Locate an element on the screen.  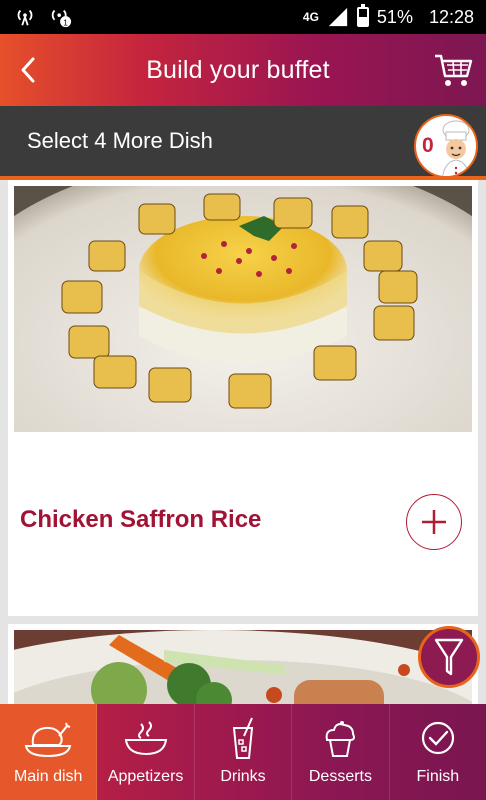
tab-main-dish: Main dish is located at coordinates (49, 752).